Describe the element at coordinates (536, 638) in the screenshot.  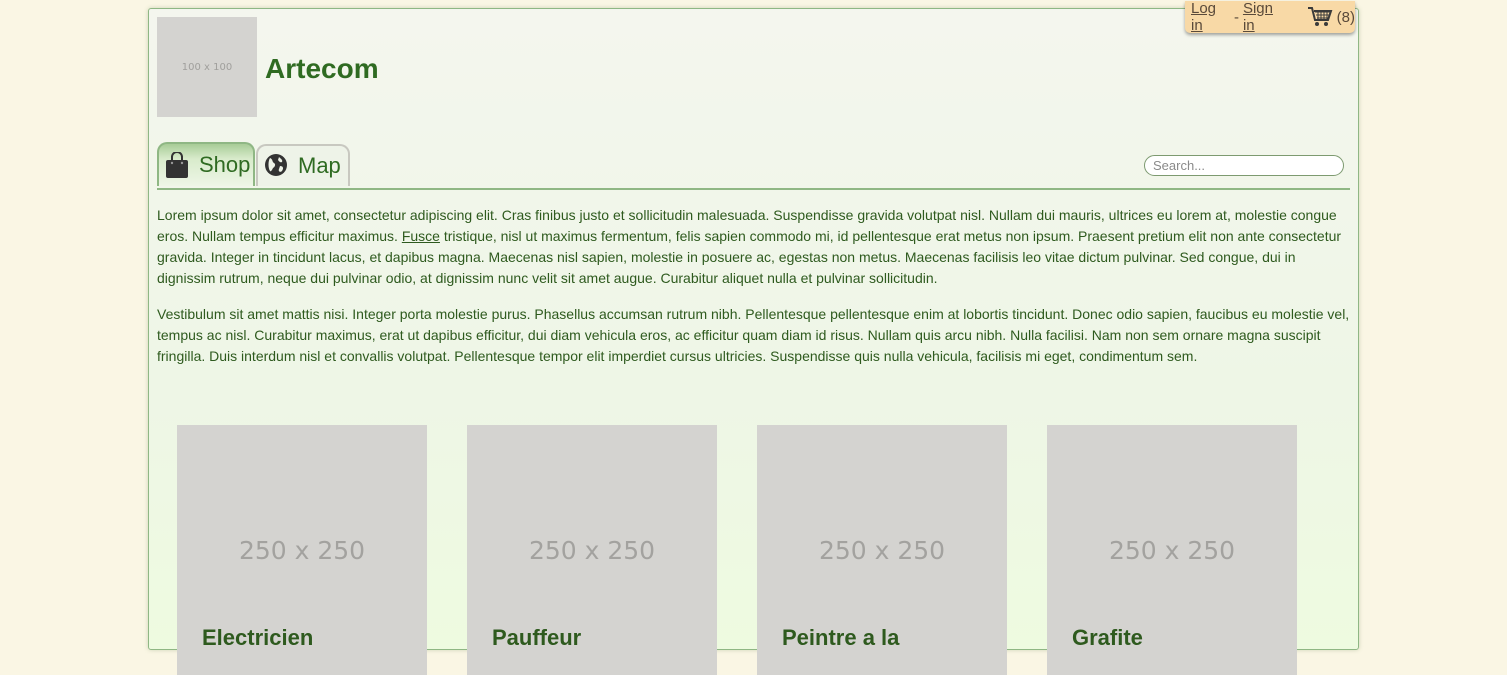
I see `product-name: Pauffeur` at that location.